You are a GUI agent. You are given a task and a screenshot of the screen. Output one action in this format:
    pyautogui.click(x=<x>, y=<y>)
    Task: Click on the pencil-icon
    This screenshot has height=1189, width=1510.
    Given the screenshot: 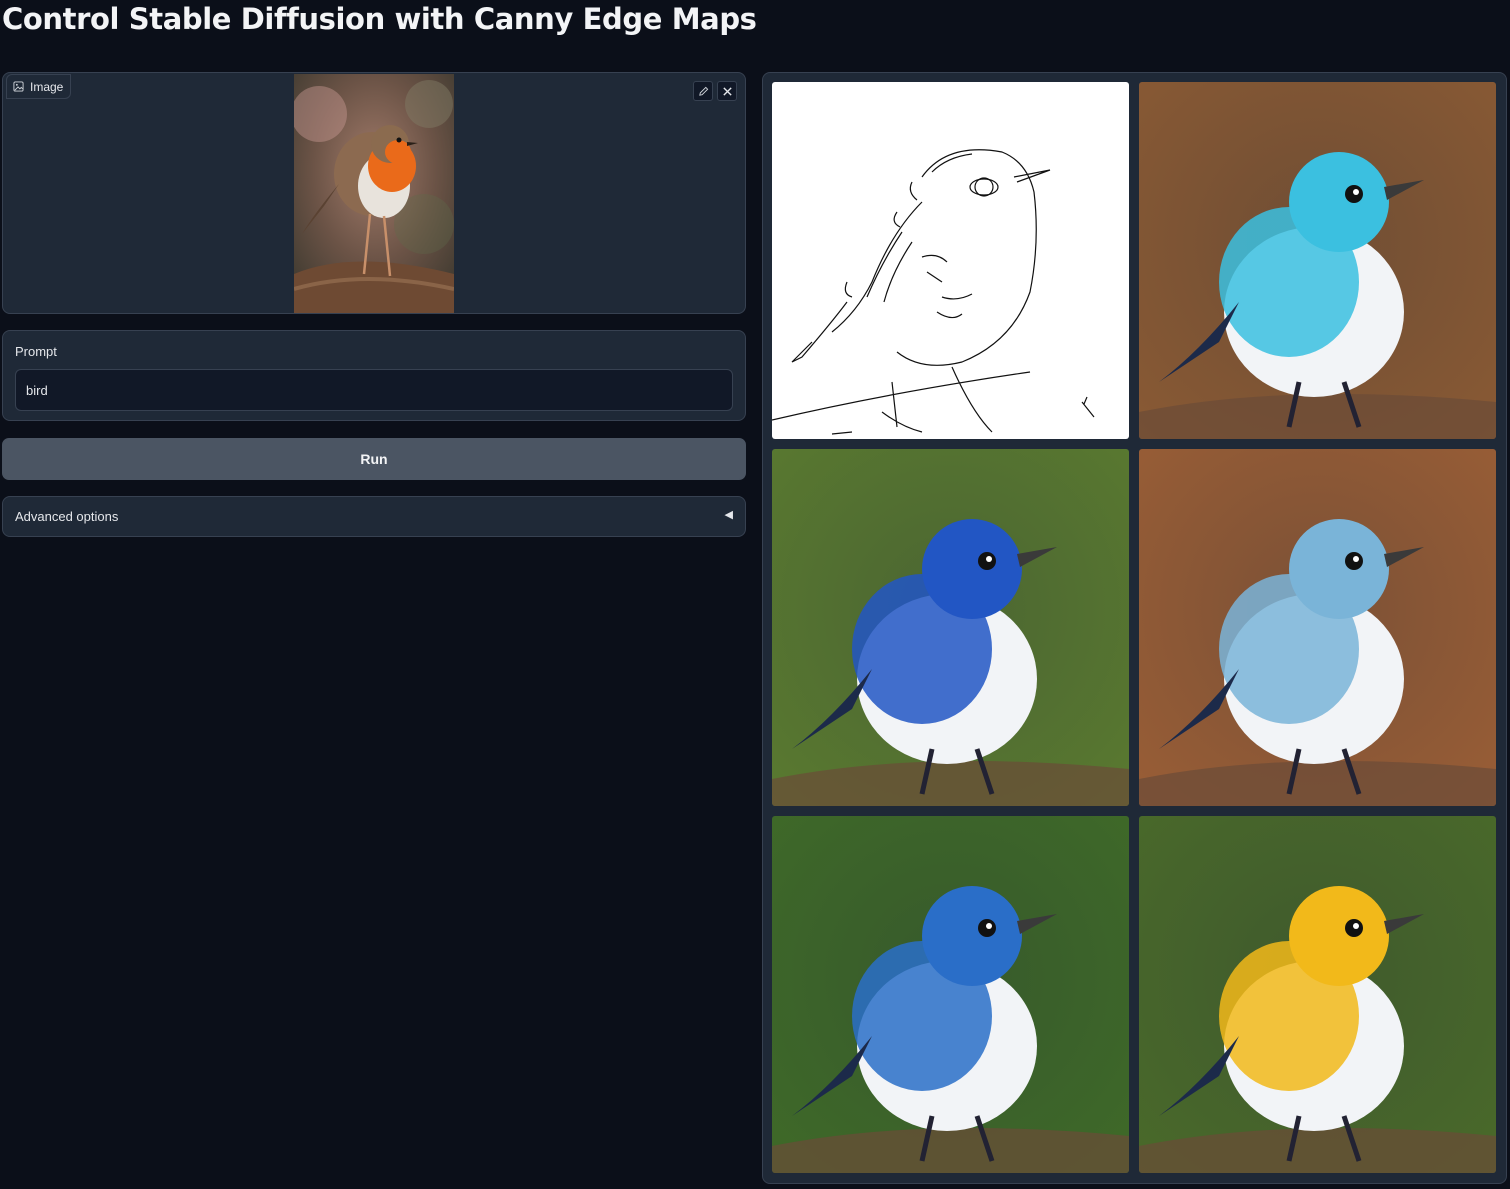 What is the action you would take?
    pyautogui.click(x=703, y=91)
    